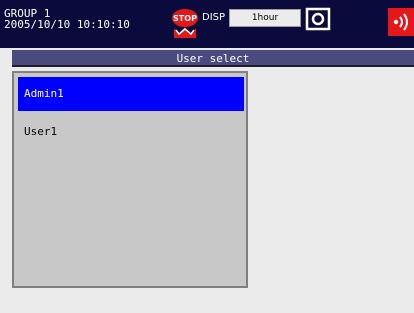 The width and height of the screenshot is (414, 313). I want to click on list-item-user1: User1, so click(131, 132).